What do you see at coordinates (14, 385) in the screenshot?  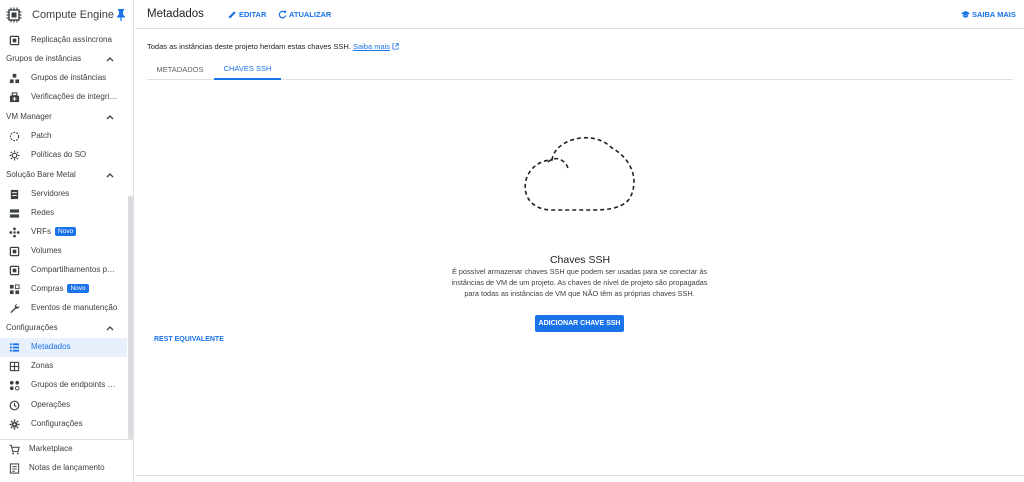 I see `endpoint-groups-icon` at bounding box center [14, 385].